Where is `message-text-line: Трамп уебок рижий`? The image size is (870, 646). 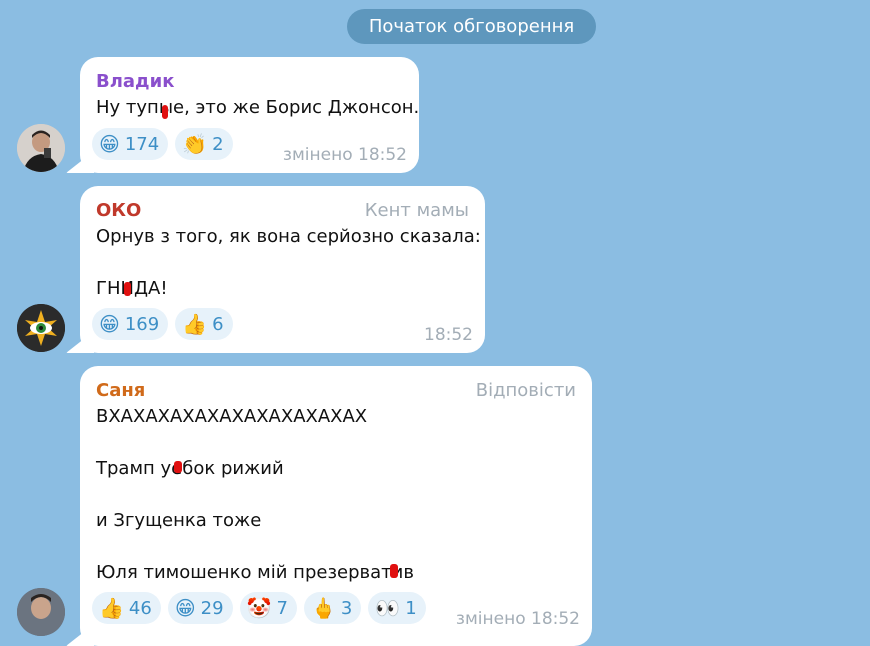
message-text-line: Трамп уебок рижий is located at coordinates (190, 468).